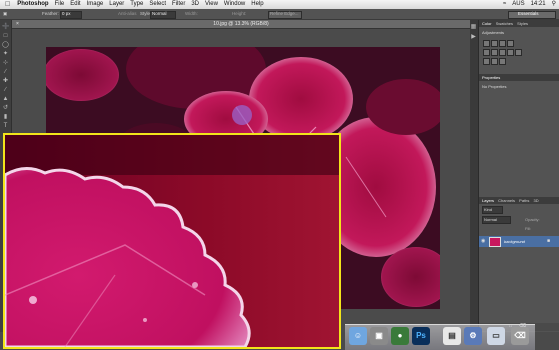 This screenshot has width=559, height=350. What do you see at coordinates (528, 13) in the screenshot?
I see `workspace-value: Essentials` at bounding box center [528, 13].